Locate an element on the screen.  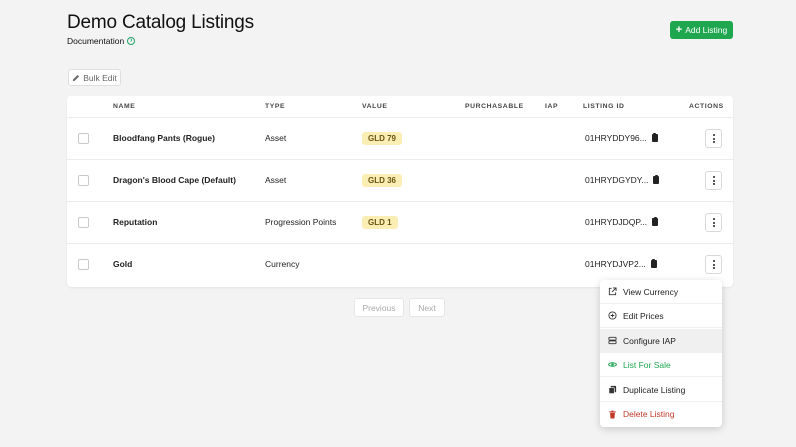
trash-icon is located at coordinates (612, 414).